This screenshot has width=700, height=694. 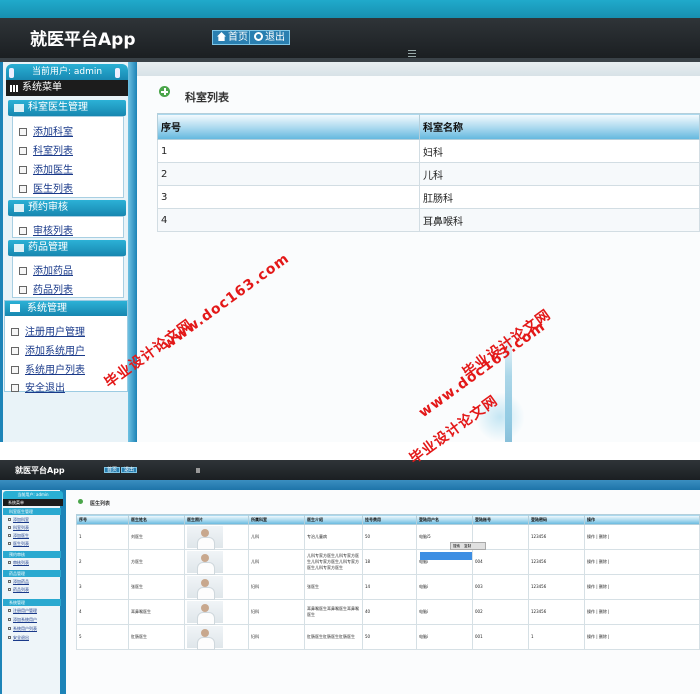 I want to click on table-row: 1 刘医生 儿科 专治儿童病 50 电脑i5 123456 操作 | 删除 |, so click(x=388, y=537).